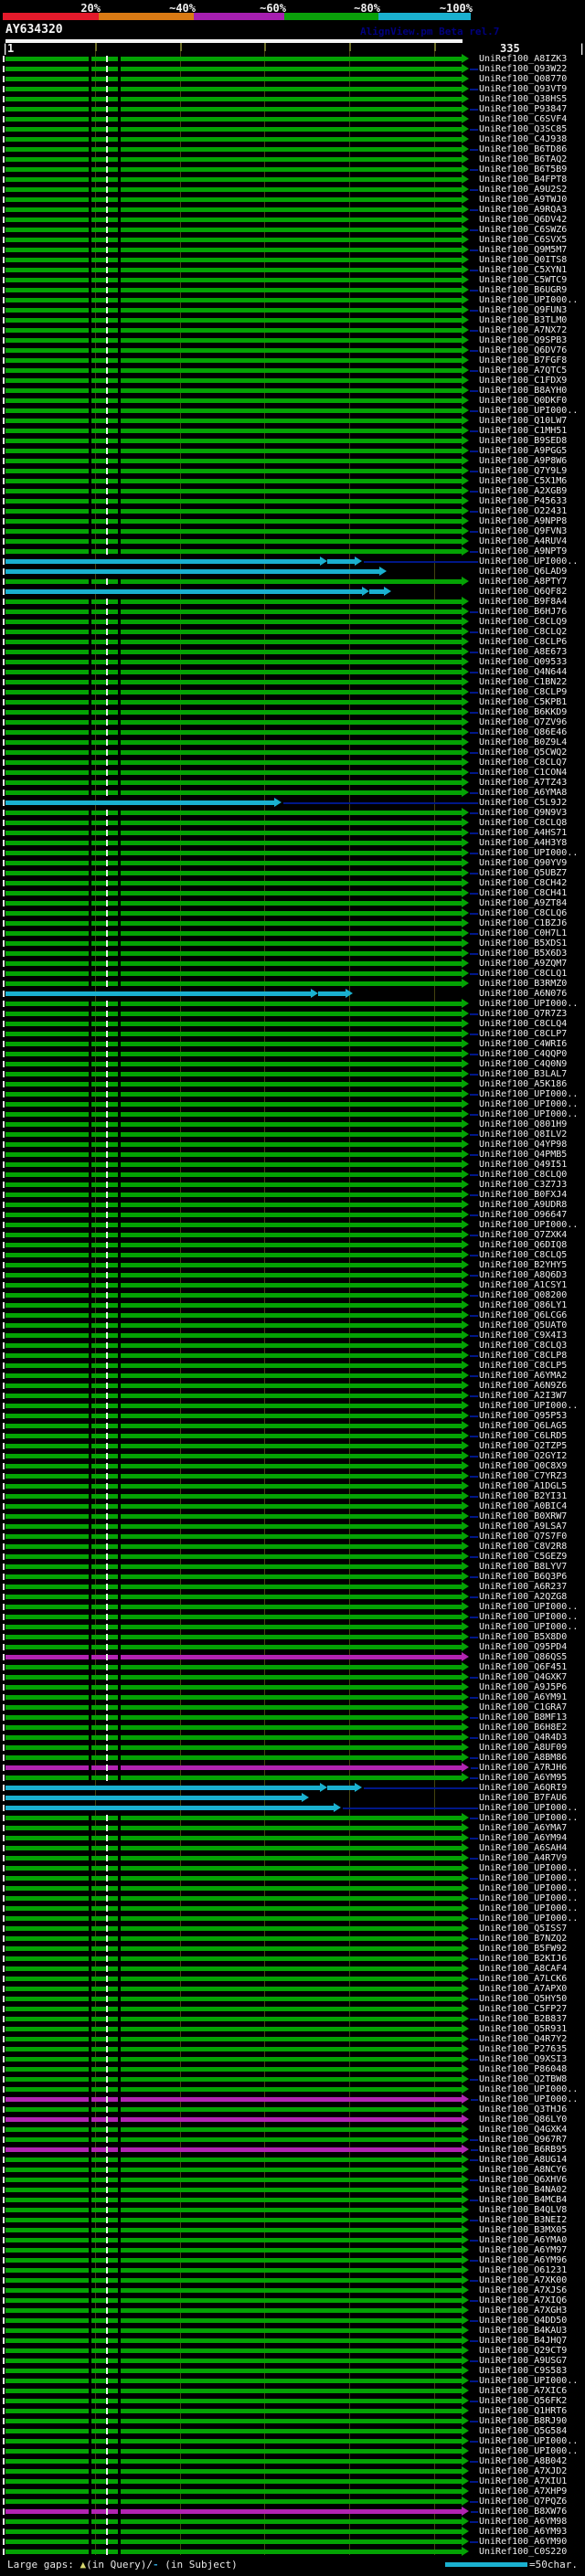 The image size is (585, 2576). Describe the element at coordinates (293, 1185) in the screenshot. I see `hit-row: UniRef100_C3Z7J3` at that location.